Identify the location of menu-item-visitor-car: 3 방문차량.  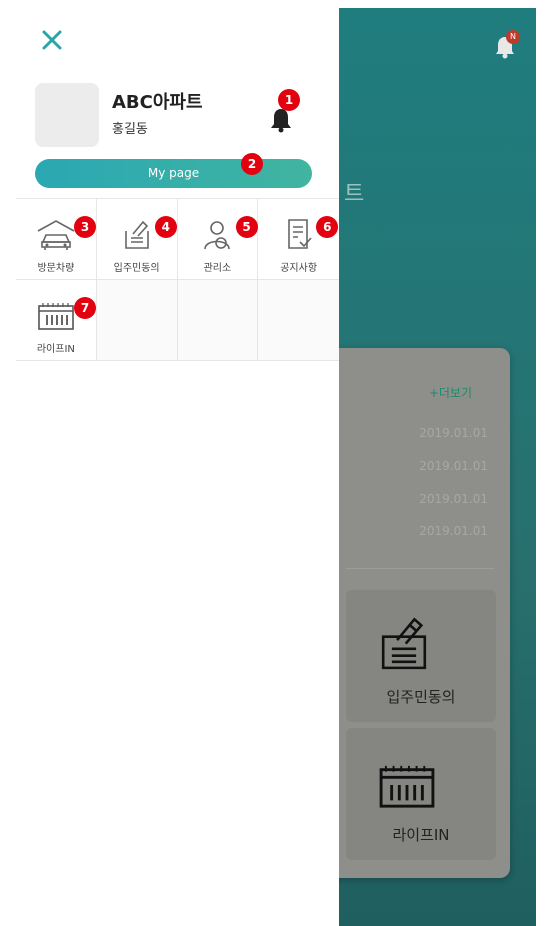
(56, 239).